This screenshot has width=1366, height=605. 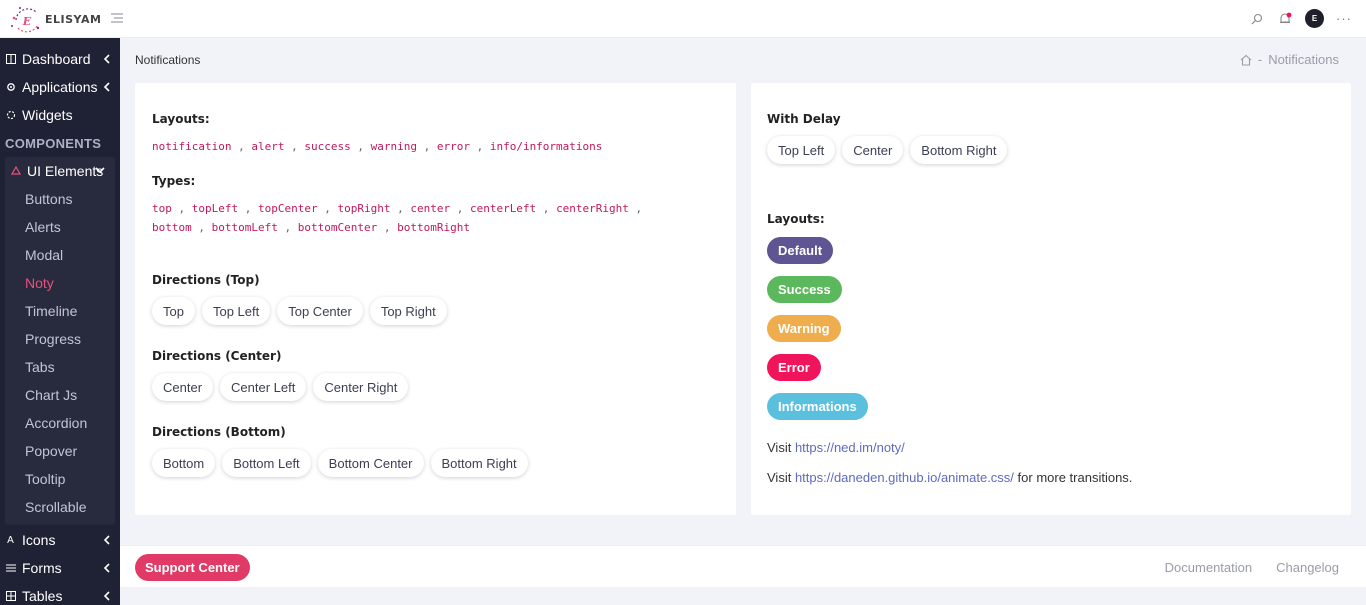 I want to click on brand-name: ELISYAM, so click(x=73, y=19).